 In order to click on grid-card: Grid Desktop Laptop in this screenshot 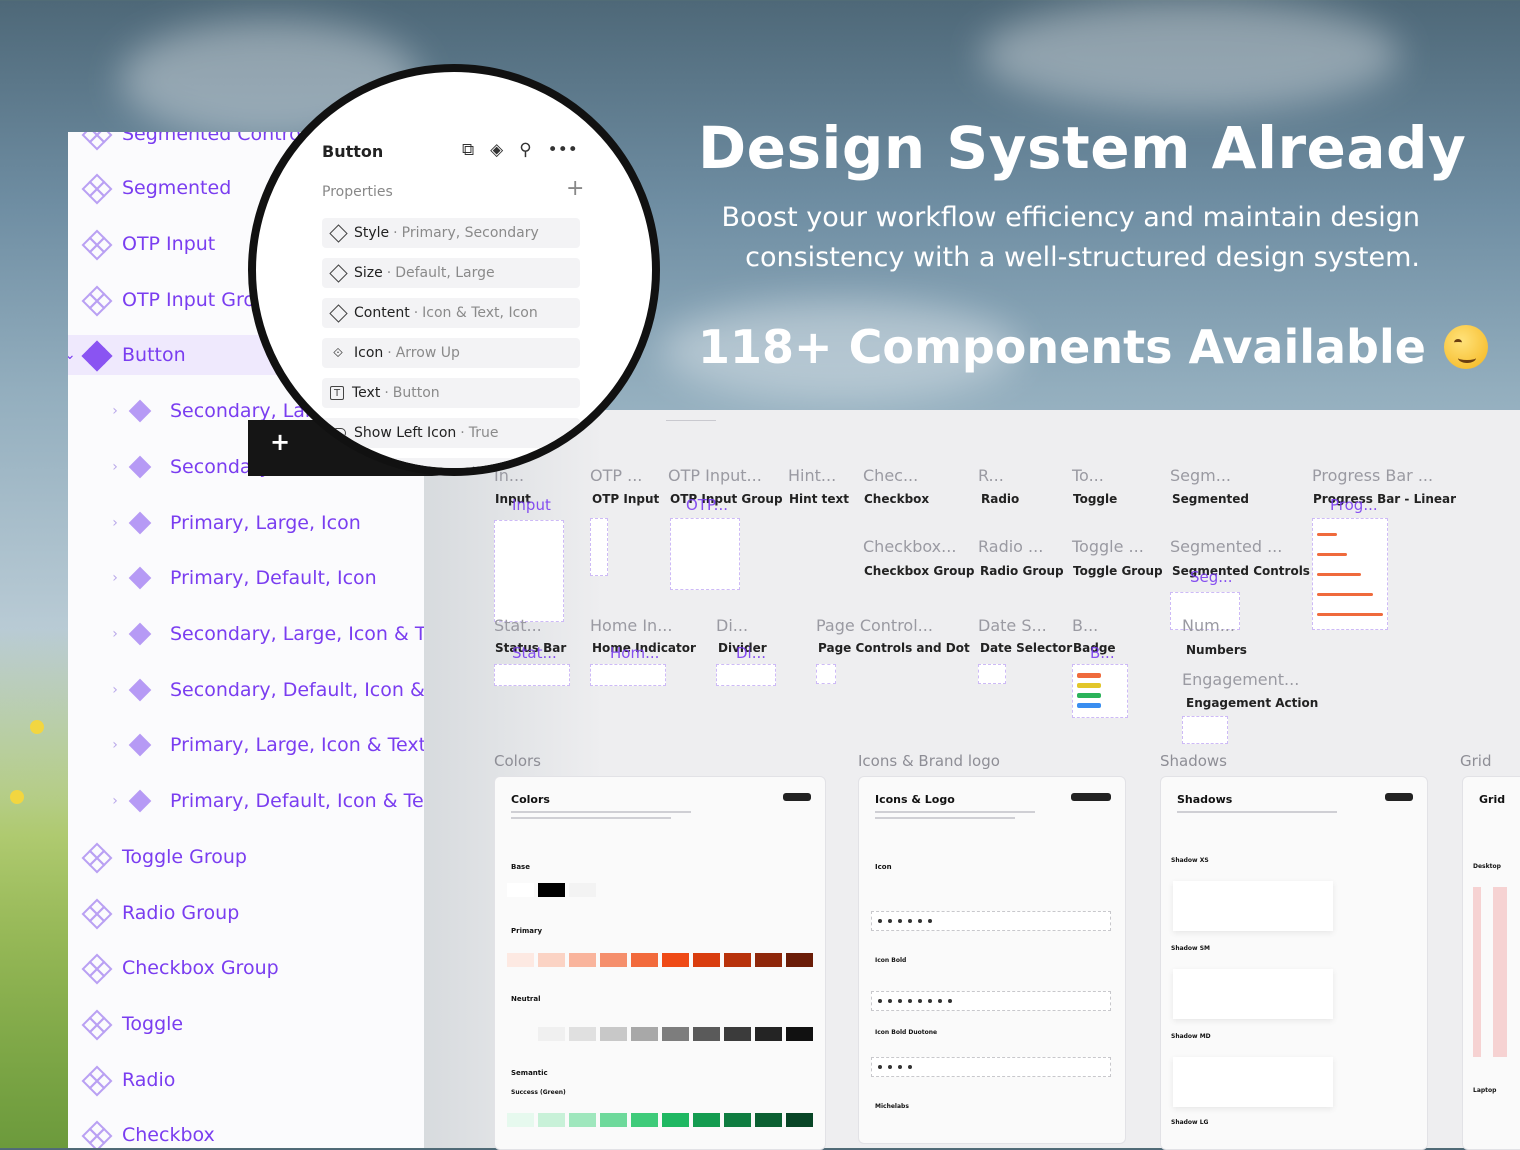, I will do `click(1491, 963)`.